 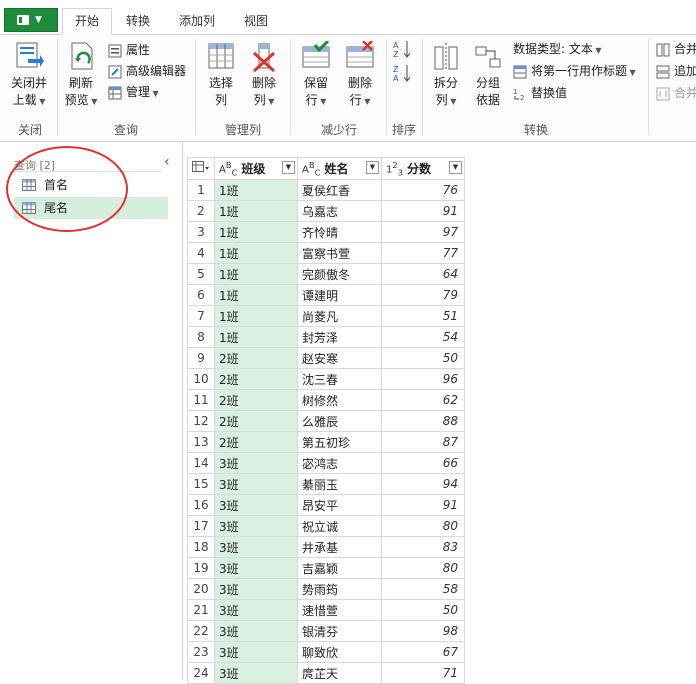 What do you see at coordinates (339, 505) in the screenshot?
I see `cell-name: 昂安平` at bounding box center [339, 505].